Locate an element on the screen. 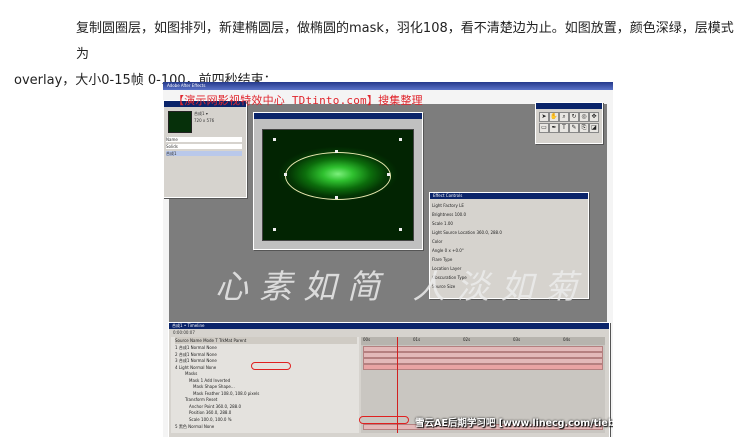 The width and height of the screenshot is (750, 437). tools-panel: ➤ ✋ ⌕ ↻ ◎ ✥ ▭ ✒ T ✎ ⎘ ◪ is located at coordinates (569, 123).